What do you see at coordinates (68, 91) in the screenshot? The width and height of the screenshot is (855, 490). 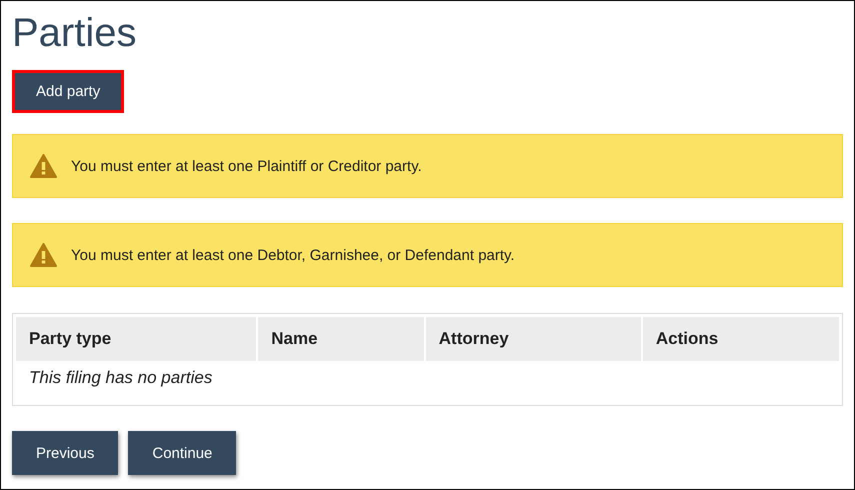 I see `add-party-button: Add party` at bounding box center [68, 91].